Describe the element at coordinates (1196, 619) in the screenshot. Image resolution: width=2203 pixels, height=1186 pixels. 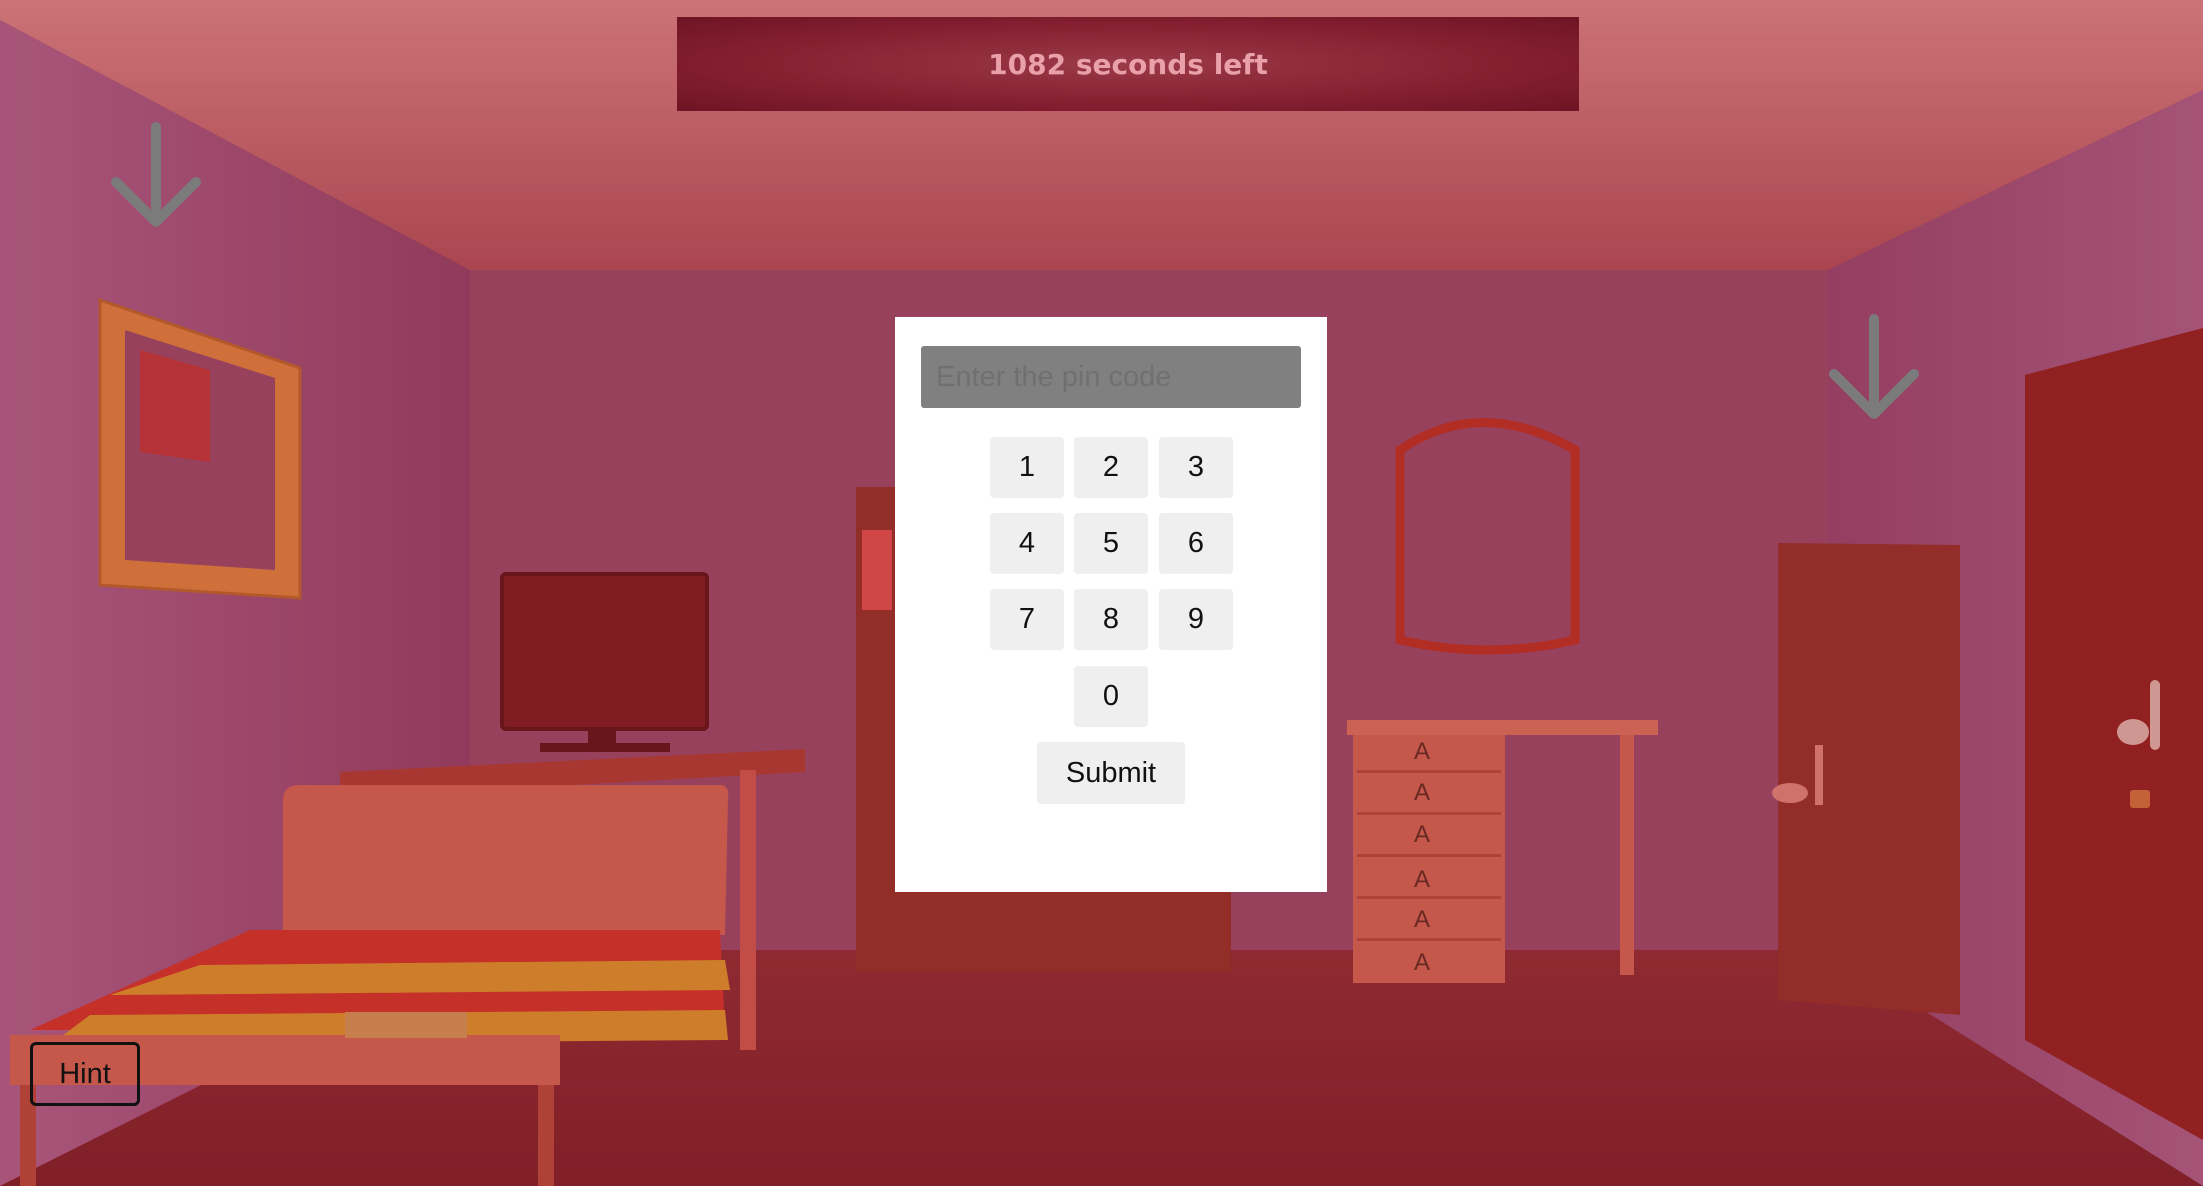
I see `keypad-key-9: 9` at that location.